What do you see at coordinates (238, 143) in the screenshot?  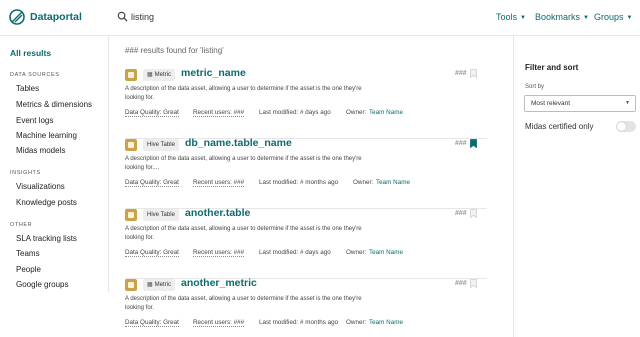 I see `result-title: db_name.table_name` at bounding box center [238, 143].